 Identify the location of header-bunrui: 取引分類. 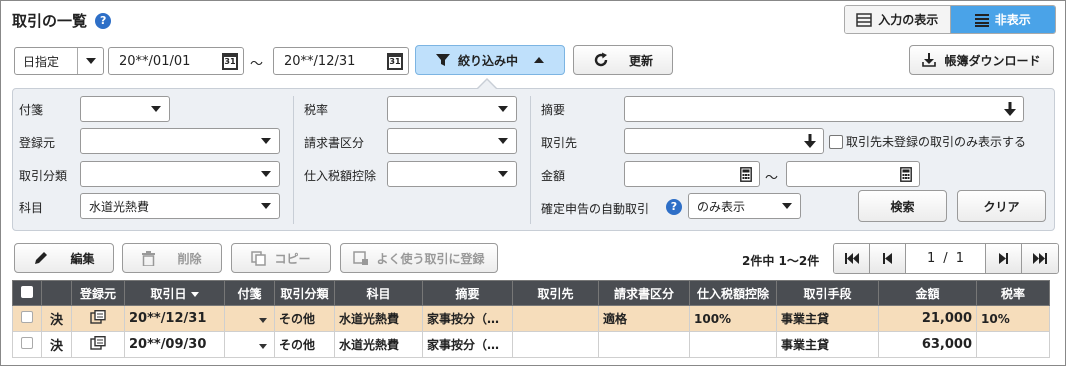
(304, 293).